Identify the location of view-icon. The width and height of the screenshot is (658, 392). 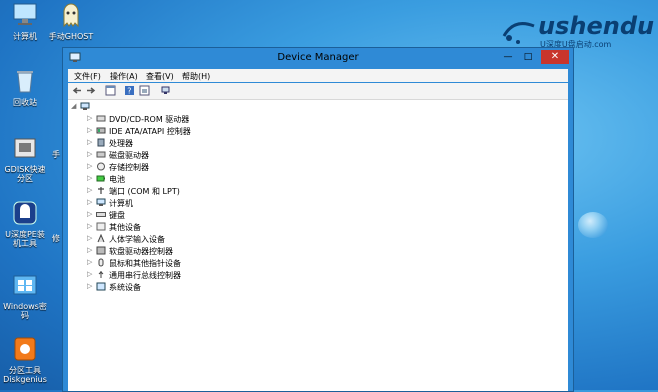
(144, 90).